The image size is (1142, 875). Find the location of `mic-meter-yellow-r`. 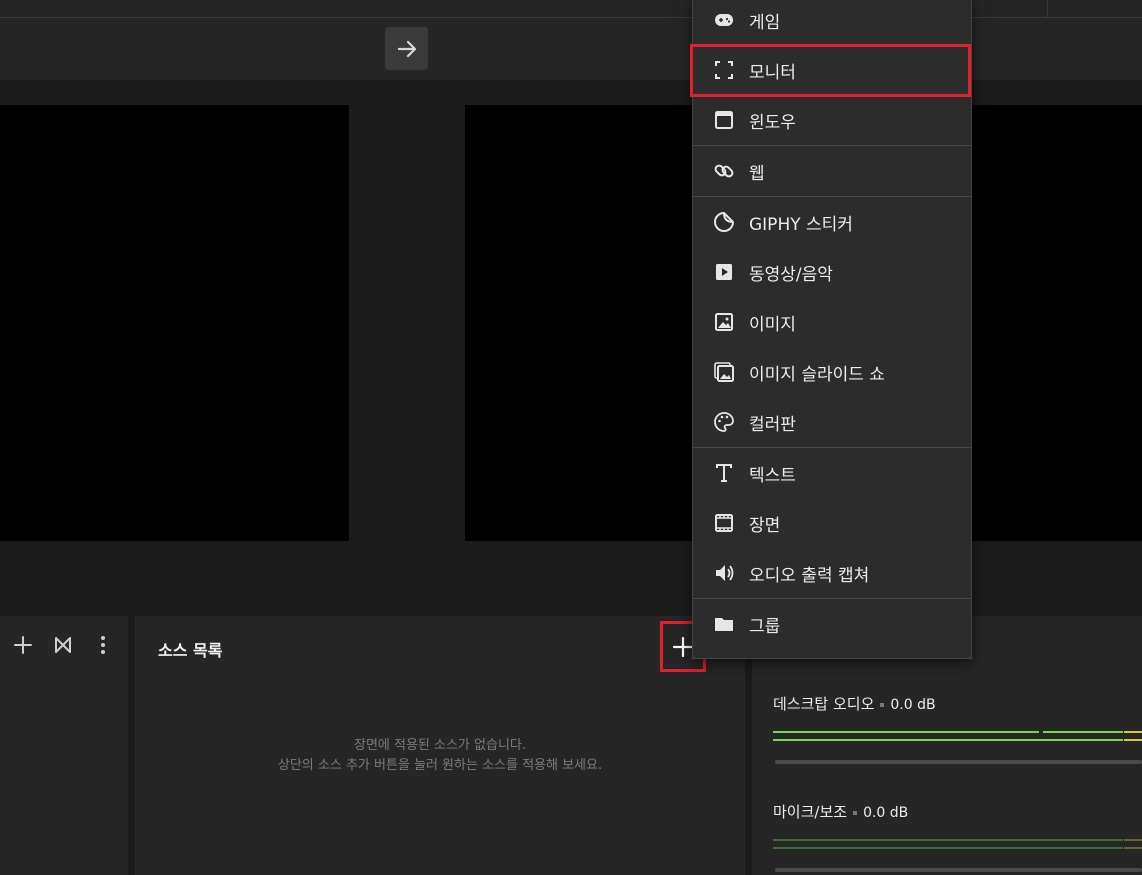

mic-meter-yellow-r is located at coordinates (1133, 848).